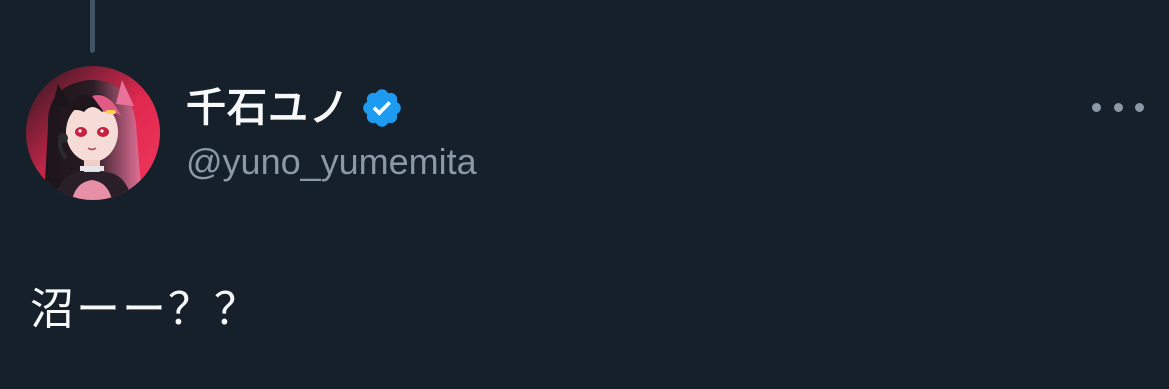 The image size is (1169, 389). What do you see at coordinates (268, 108) in the screenshot?
I see `display-name: 千石ユノ` at bounding box center [268, 108].